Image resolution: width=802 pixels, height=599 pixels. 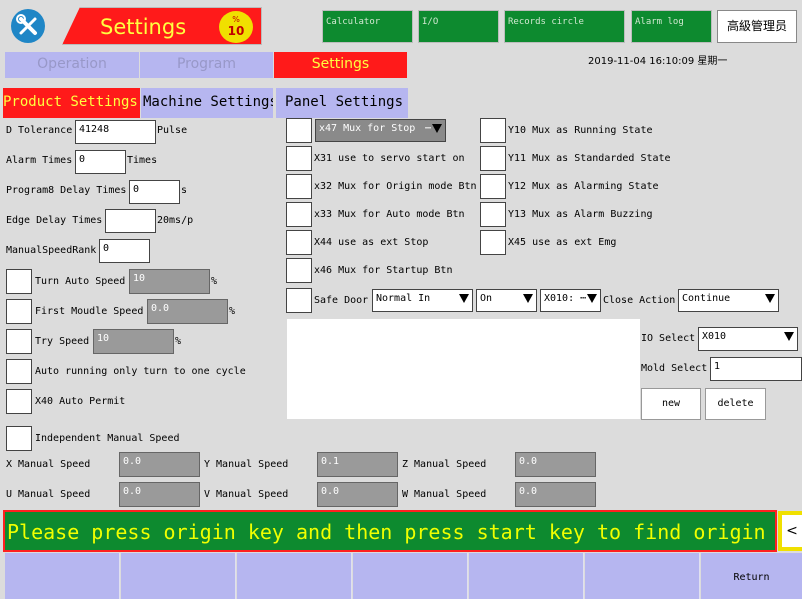 What do you see at coordinates (154, 192) in the screenshot?
I see `program8-delay-input: 0` at bounding box center [154, 192].